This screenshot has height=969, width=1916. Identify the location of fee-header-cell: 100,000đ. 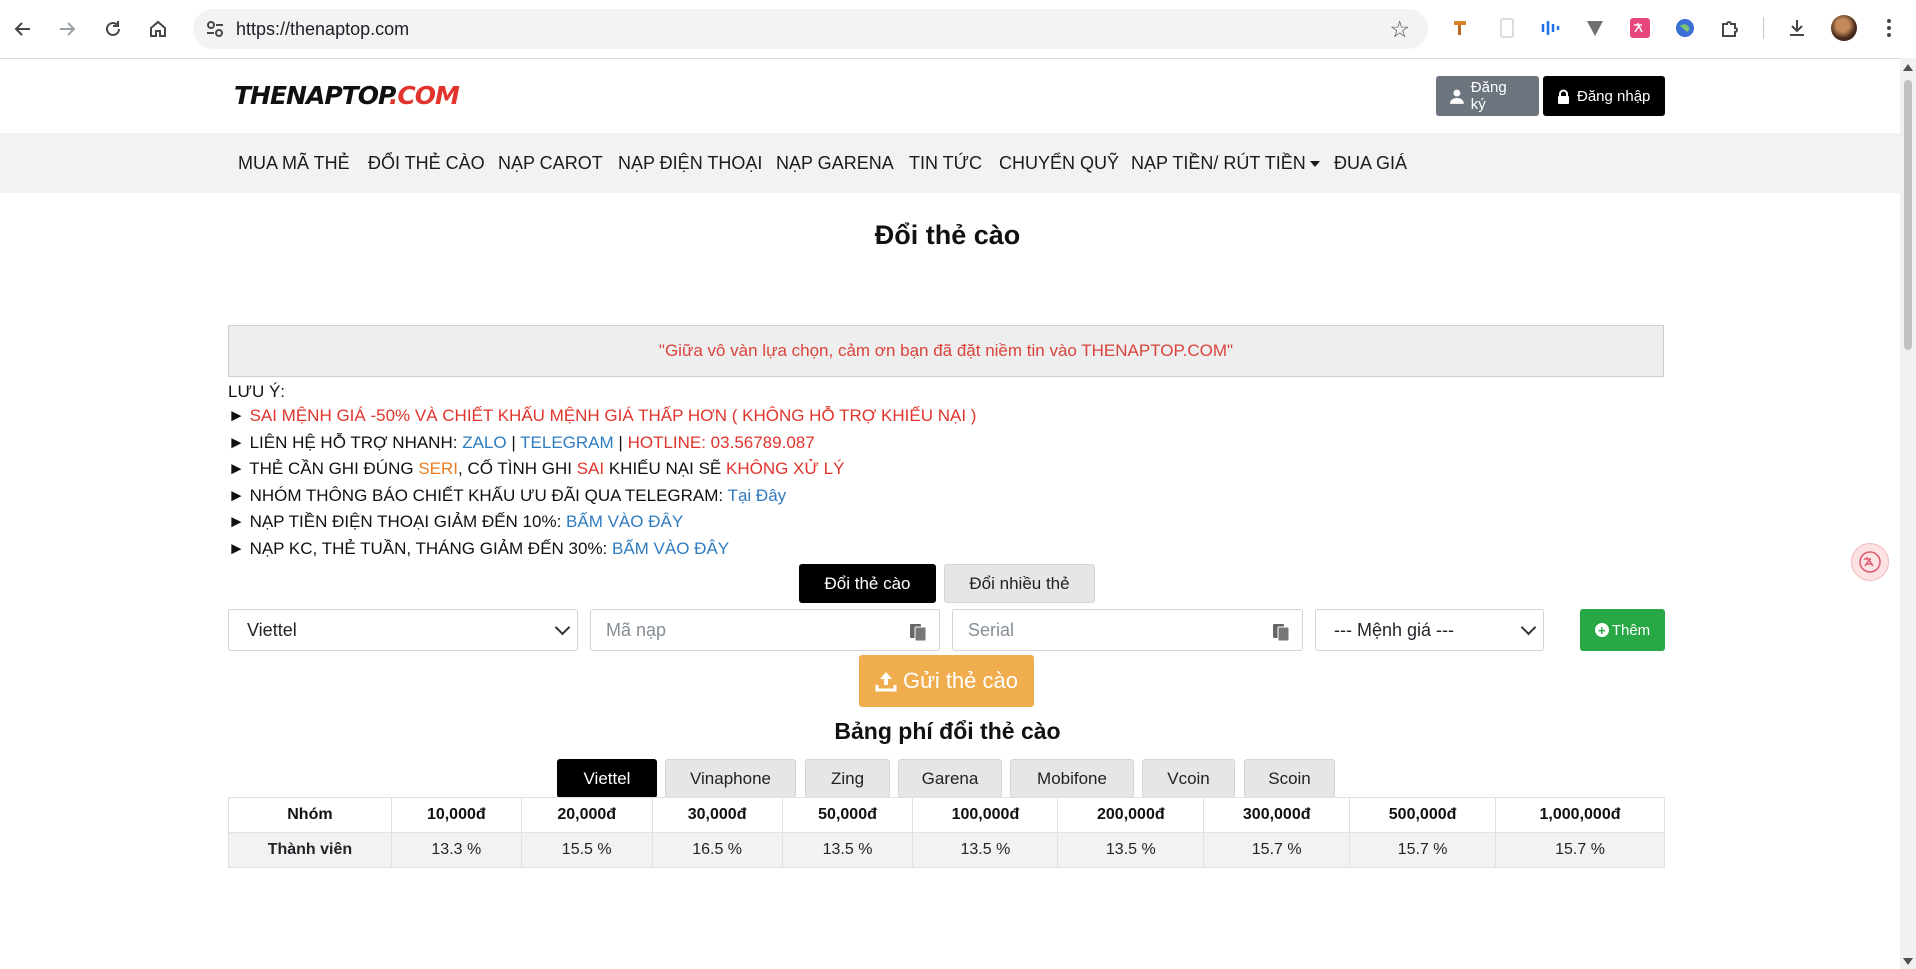
(985, 815).